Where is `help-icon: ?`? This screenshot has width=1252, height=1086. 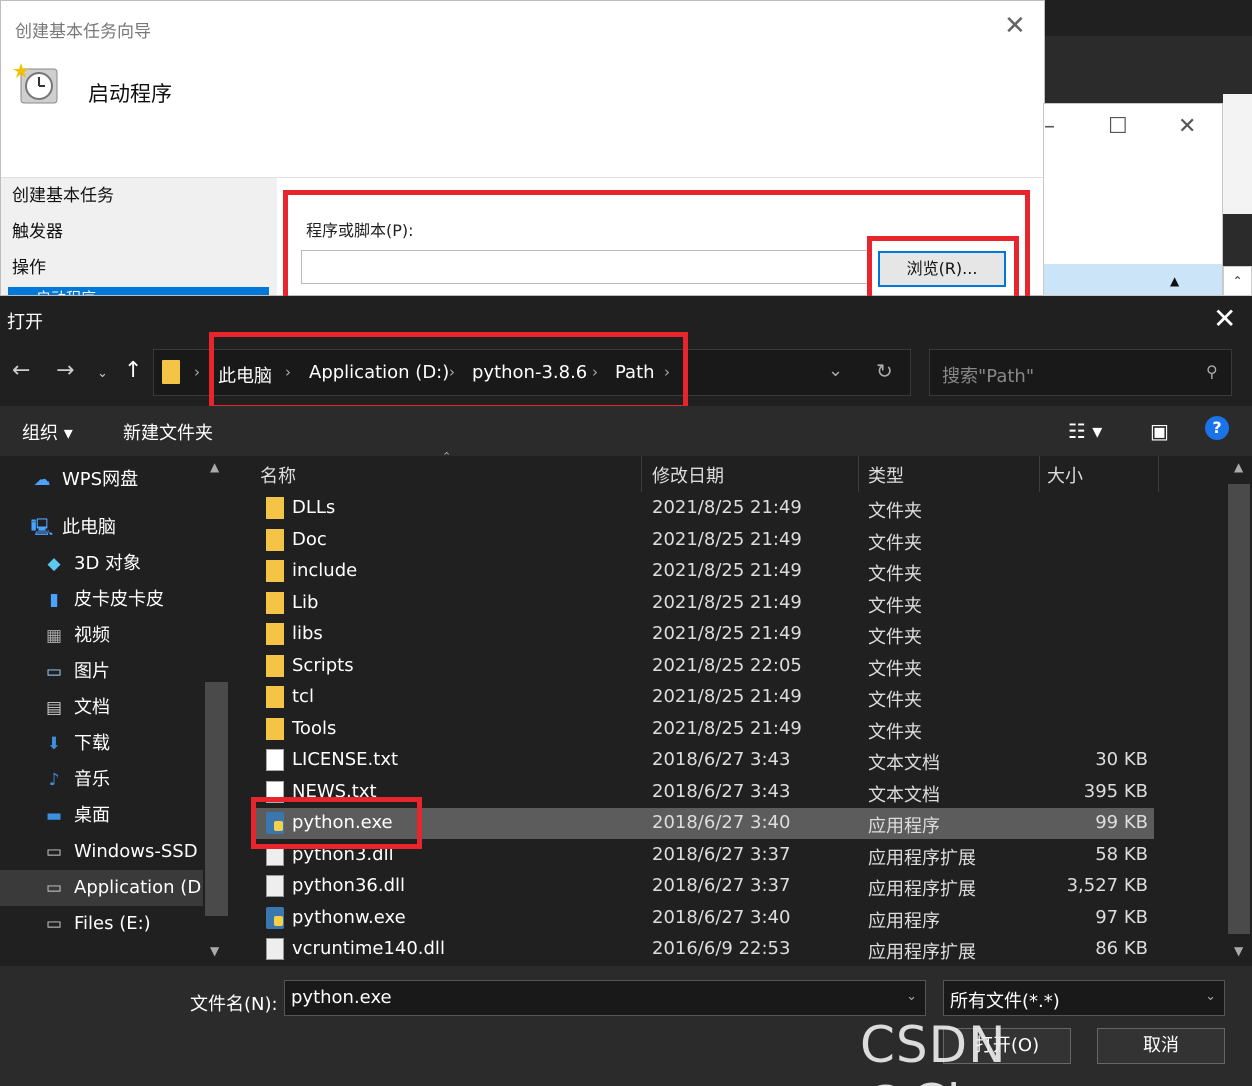
help-icon: ? is located at coordinates (1217, 428).